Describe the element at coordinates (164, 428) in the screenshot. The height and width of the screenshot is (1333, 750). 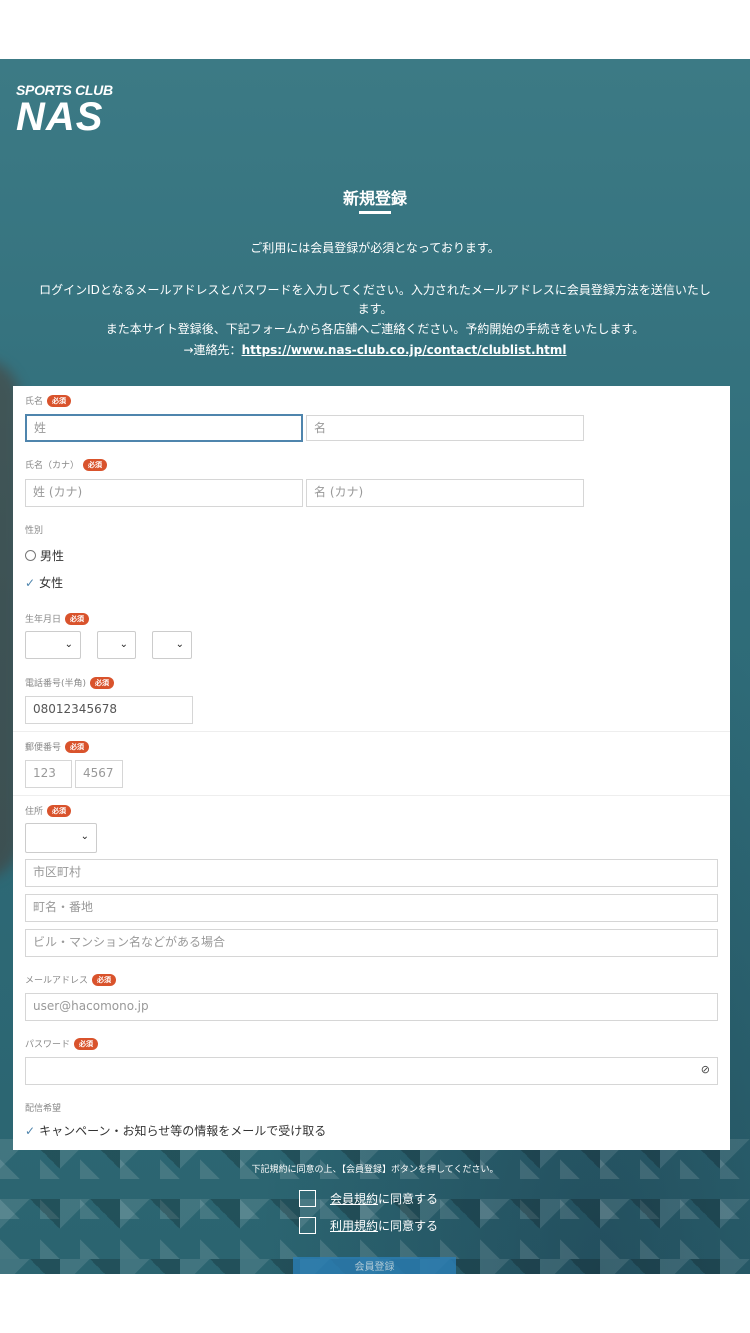
I see `last-name-input: 姓` at that location.